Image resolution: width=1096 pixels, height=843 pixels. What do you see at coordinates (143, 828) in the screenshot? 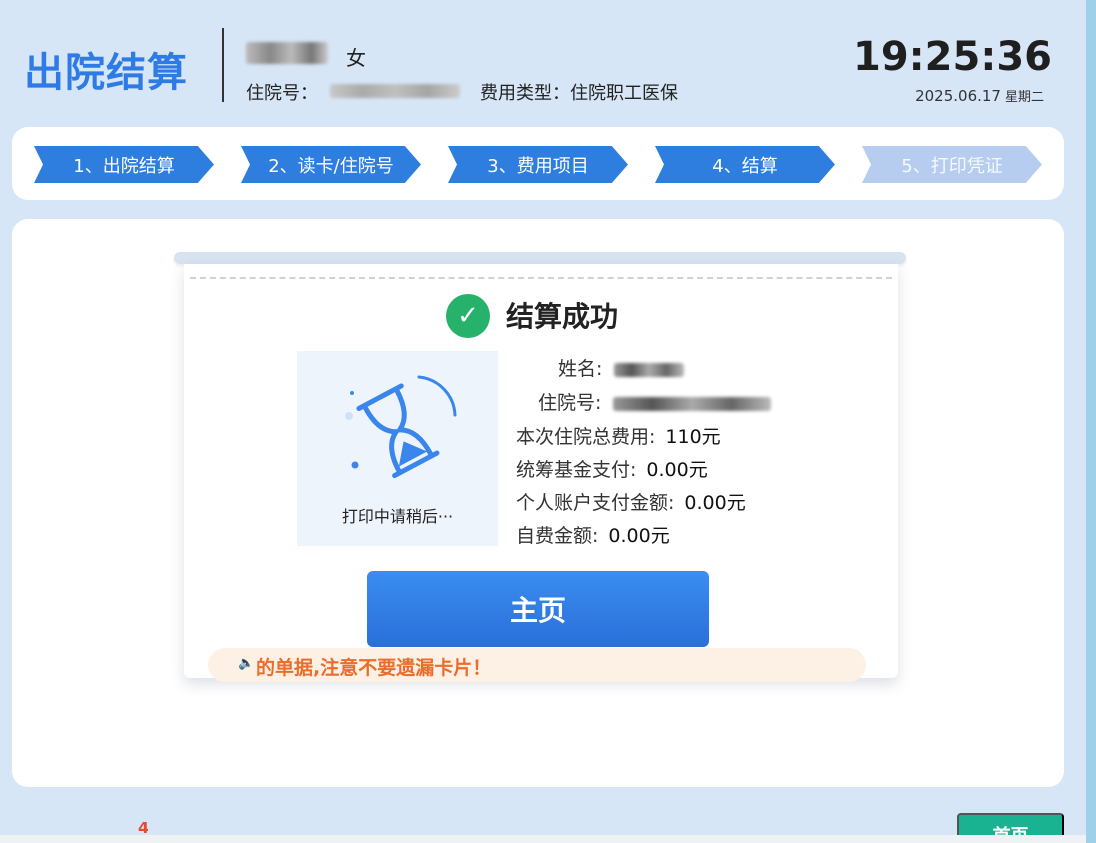
I see `bottom-glyph: 4` at bounding box center [143, 828].